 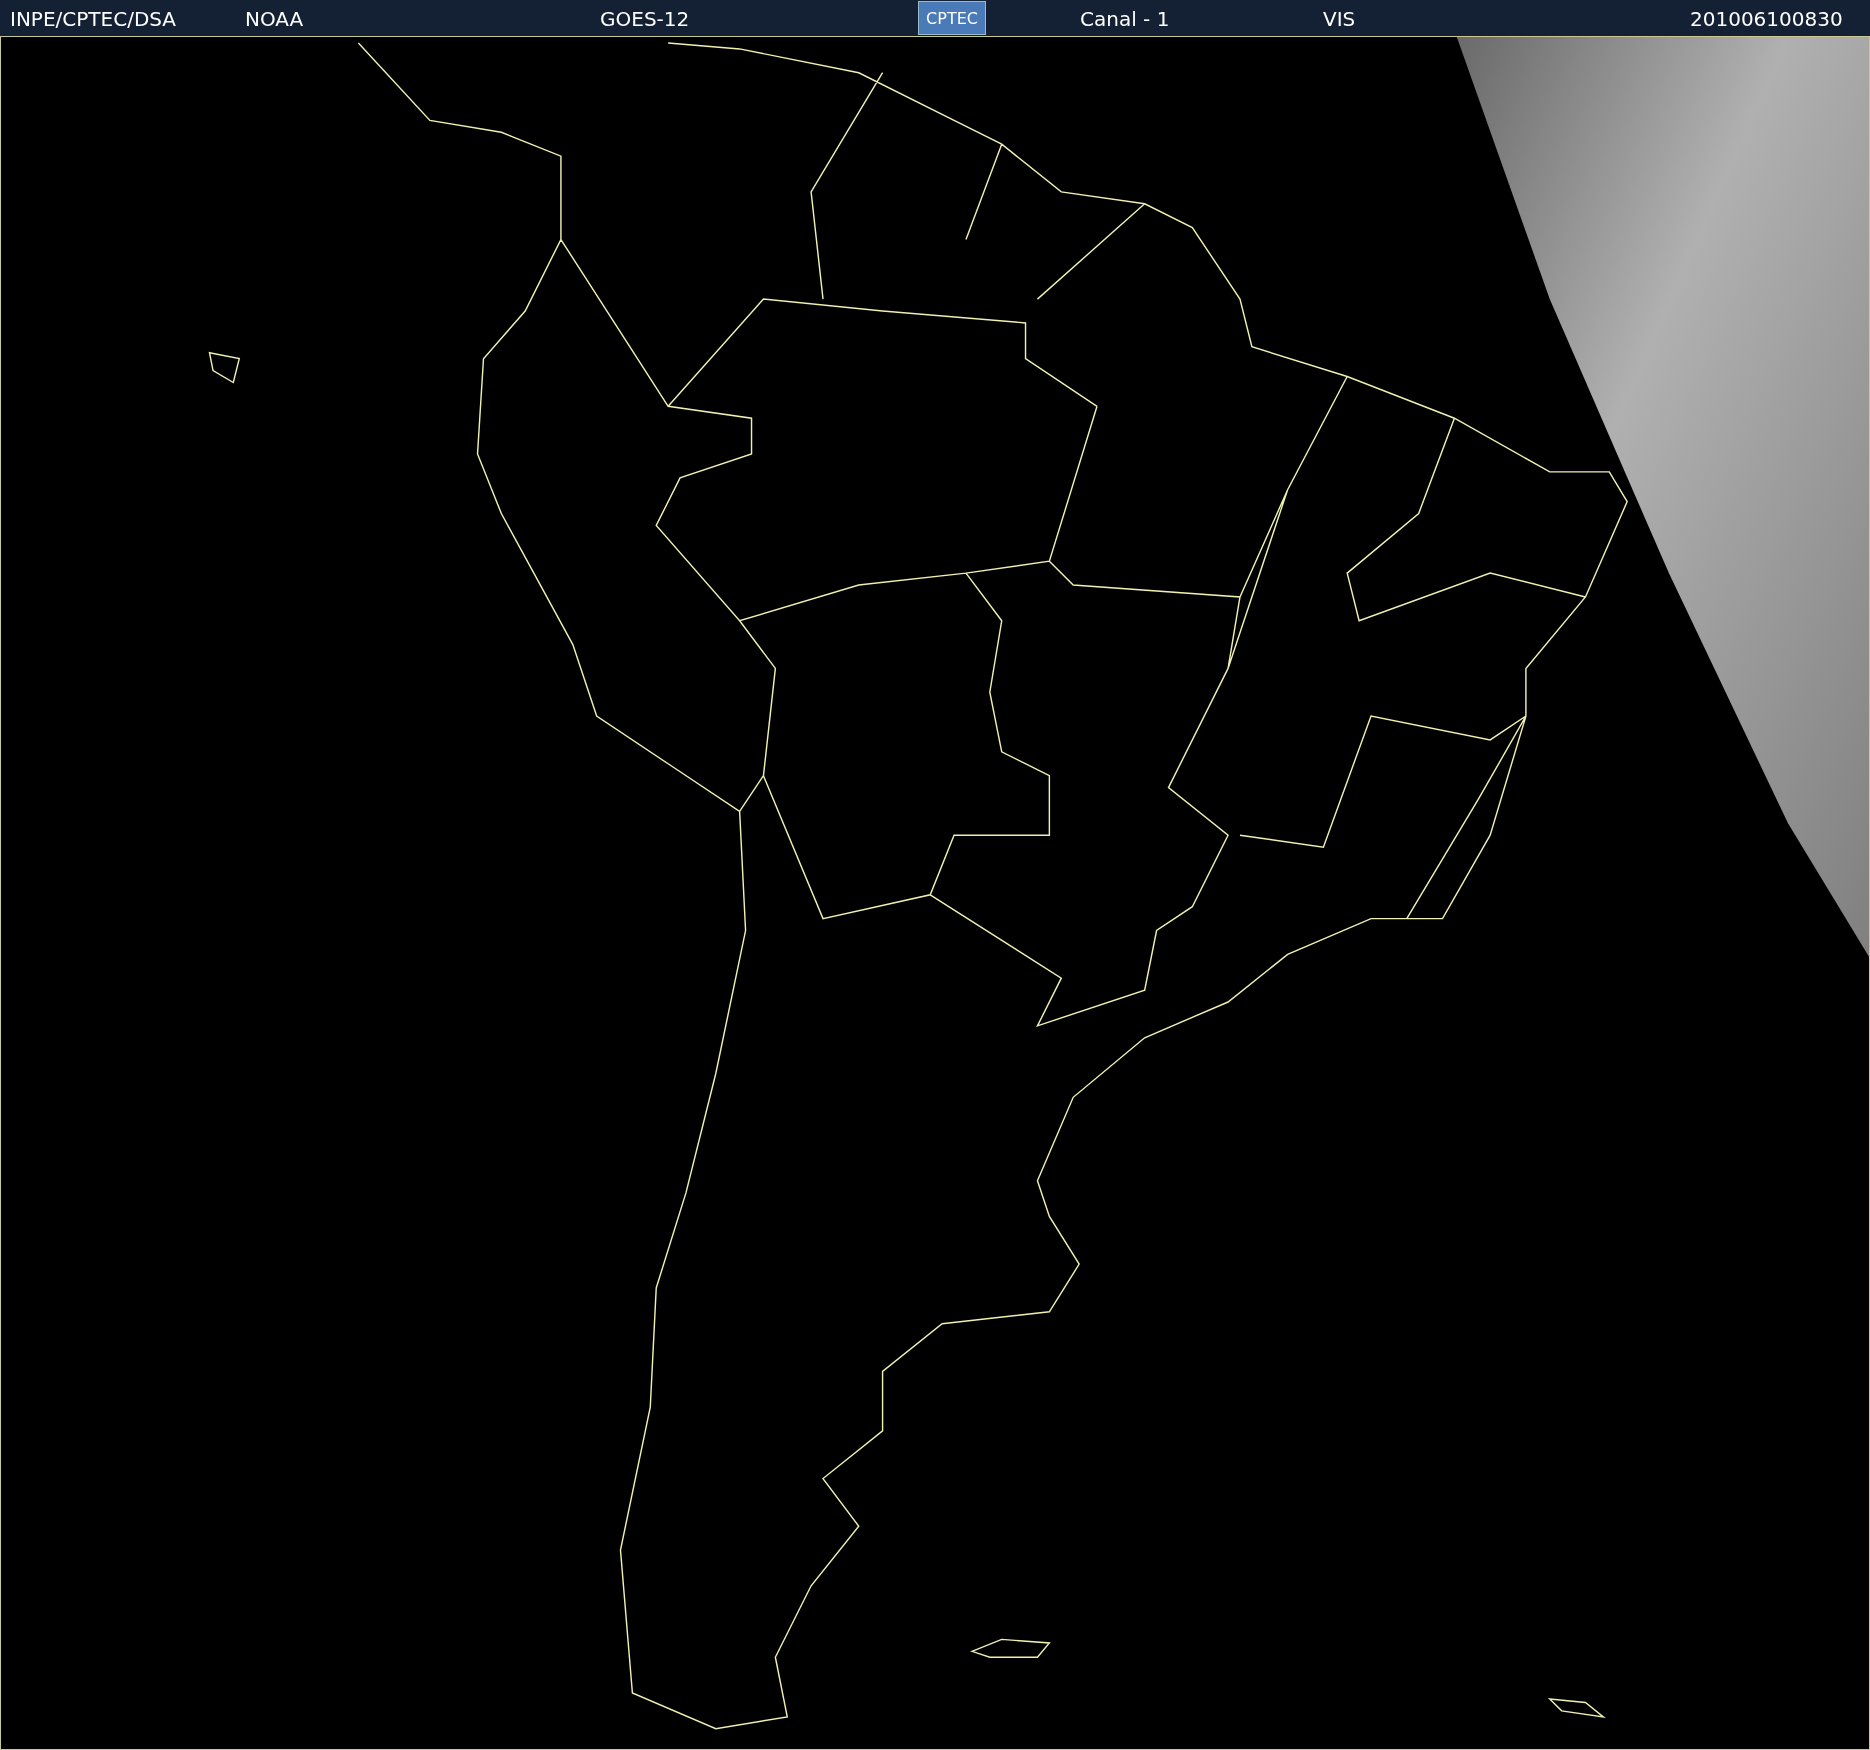 I want to click on header-label: NOAA, so click(x=274, y=19).